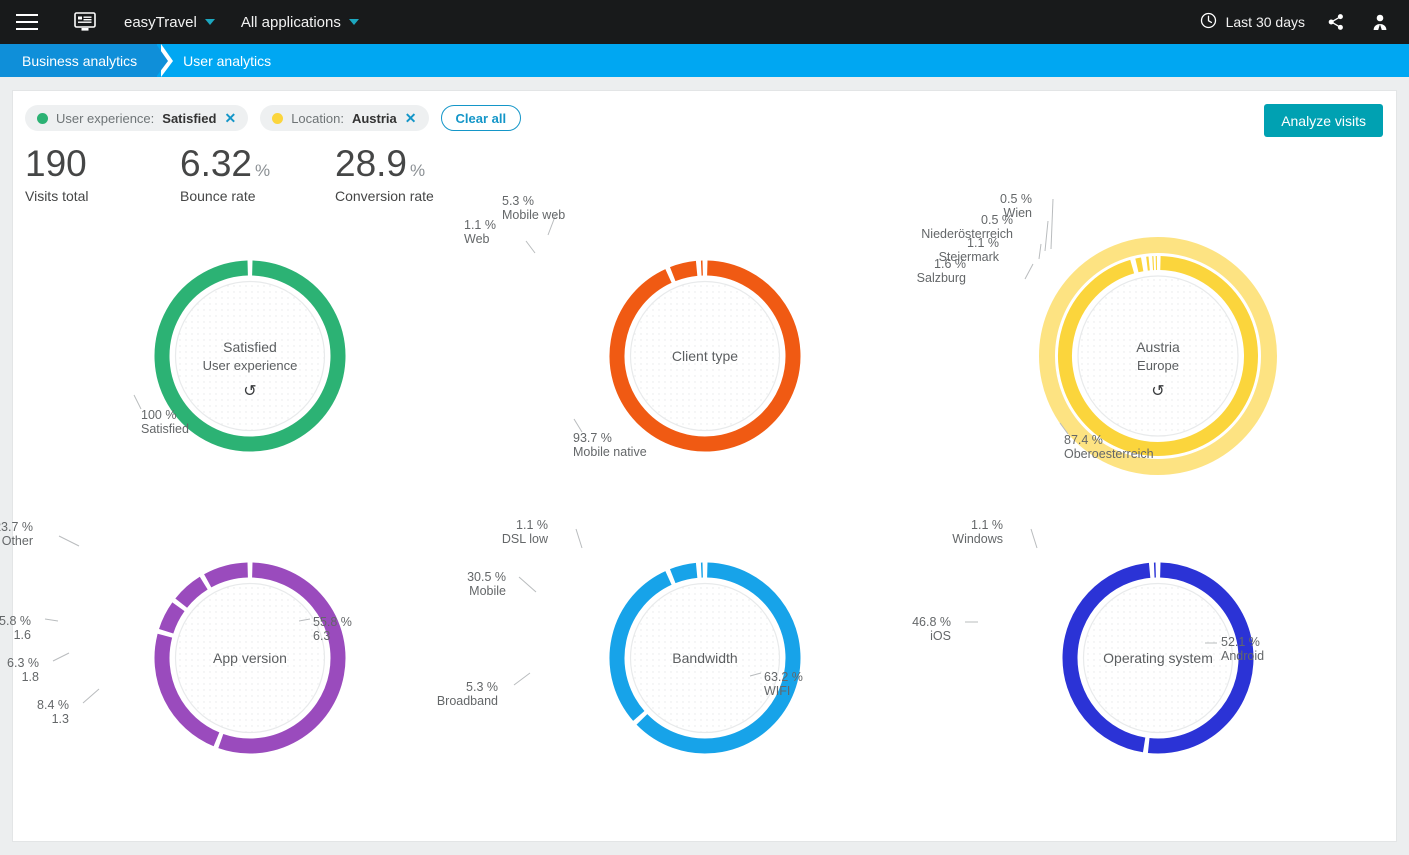  What do you see at coordinates (1380, 22) in the screenshot?
I see `user-avatar-icon` at bounding box center [1380, 22].